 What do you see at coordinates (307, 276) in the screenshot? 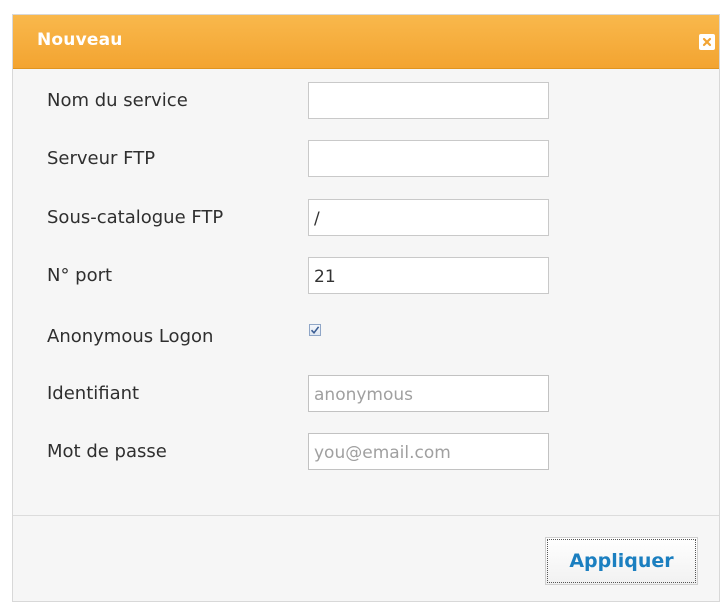
I see `port-row: N° port` at bounding box center [307, 276].